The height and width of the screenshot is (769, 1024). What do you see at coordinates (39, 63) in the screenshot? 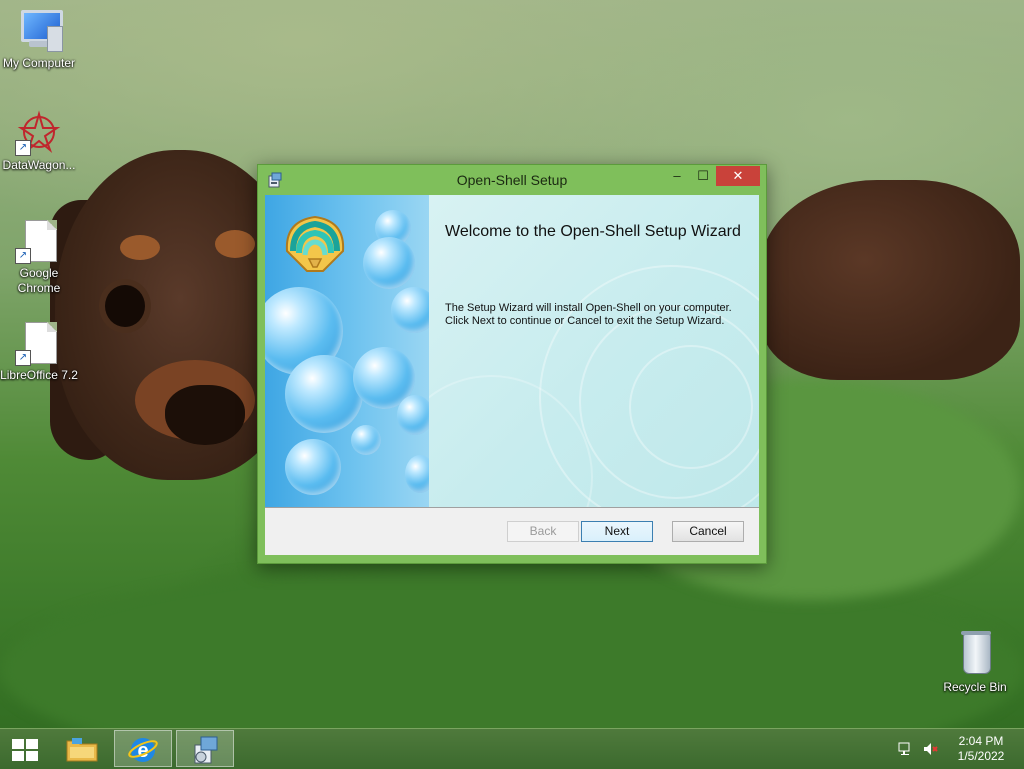
I see `desktop-icon-label: My Computer` at bounding box center [39, 63].